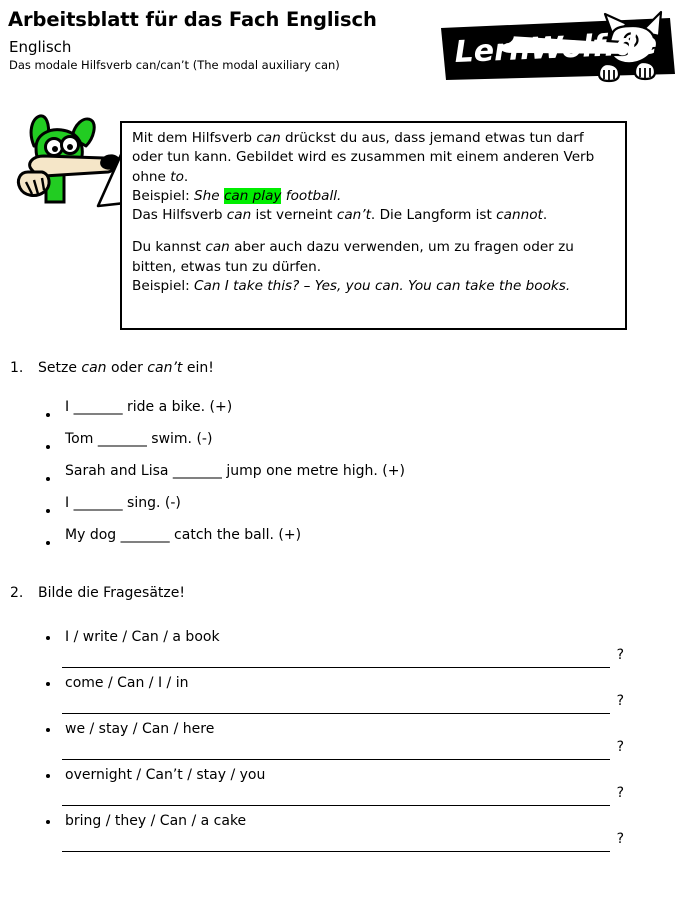 The height and width of the screenshot is (900, 688). What do you see at coordinates (127, 683) in the screenshot?
I see `exercise-2-item-text: come / Can / I / in` at bounding box center [127, 683].